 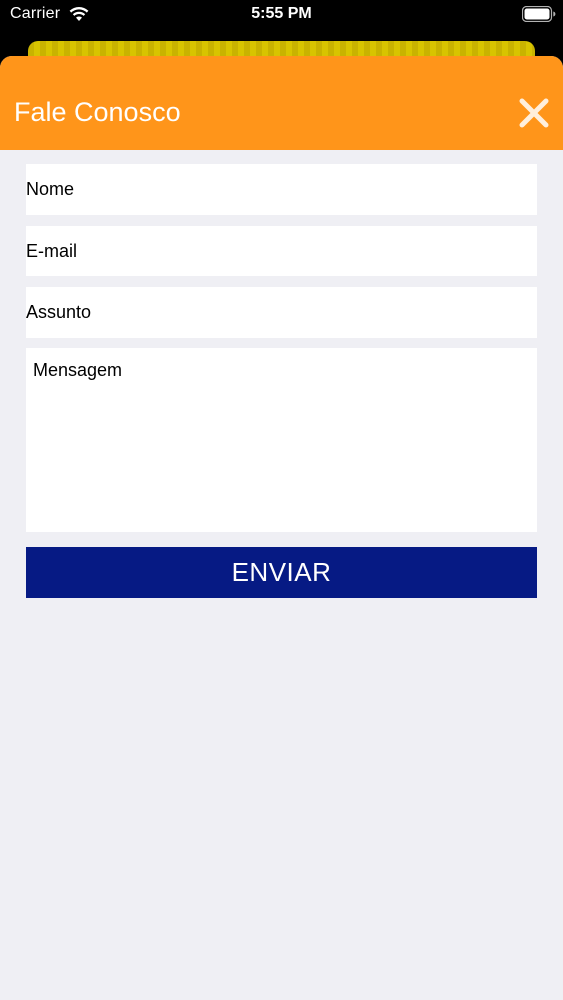 What do you see at coordinates (97, 112) in the screenshot?
I see `sheet-title: Fale Conosco` at bounding box center [97, 112].